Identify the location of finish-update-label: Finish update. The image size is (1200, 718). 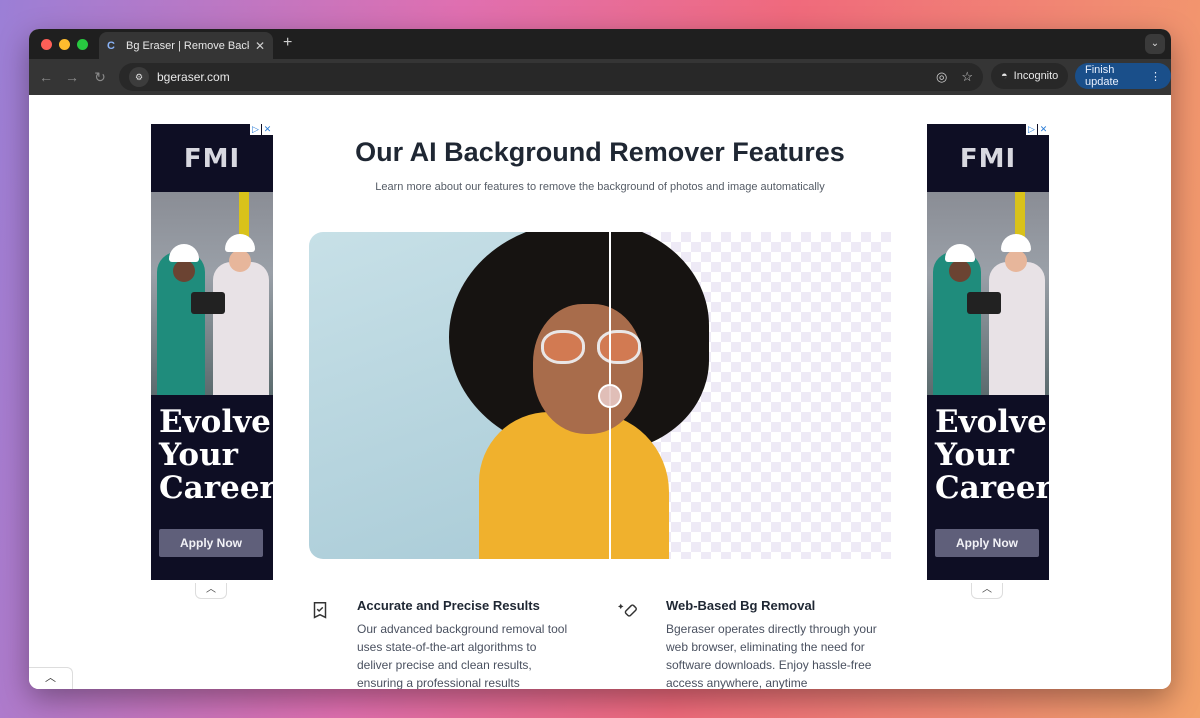
(1102, 76).